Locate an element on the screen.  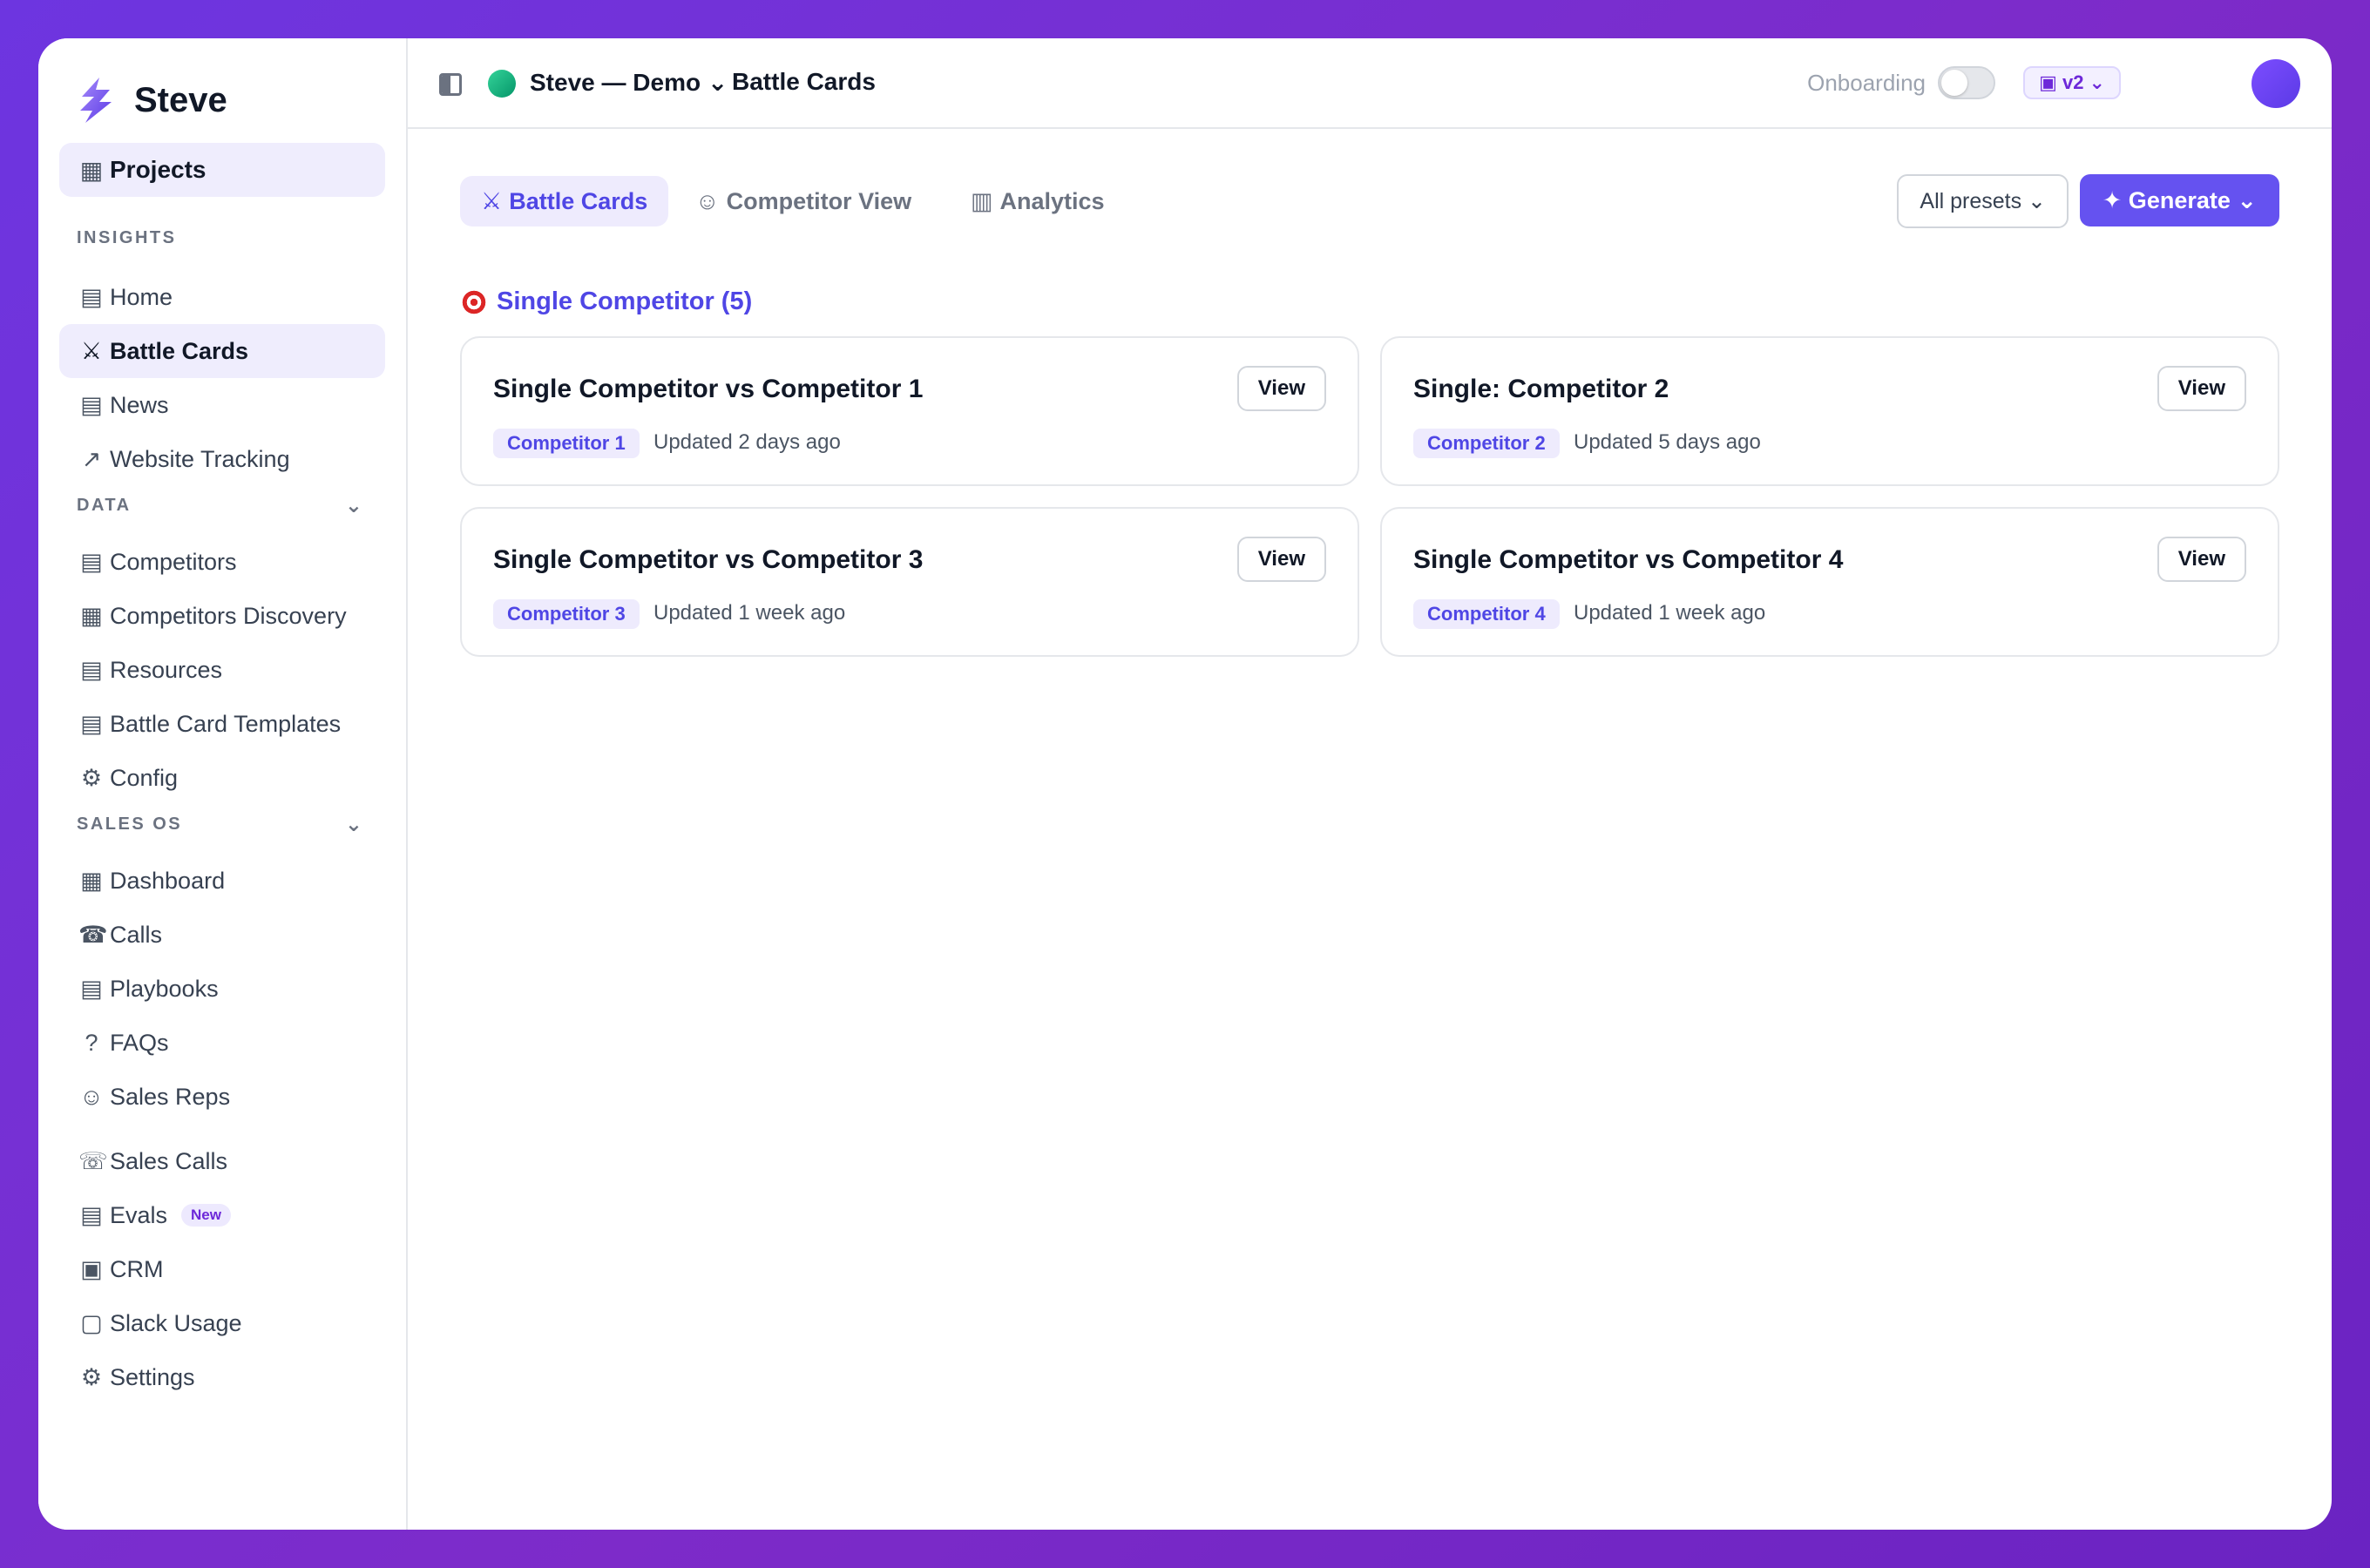
sidebar-item-label: Sales Calls is located at coordinates (169, 1160).